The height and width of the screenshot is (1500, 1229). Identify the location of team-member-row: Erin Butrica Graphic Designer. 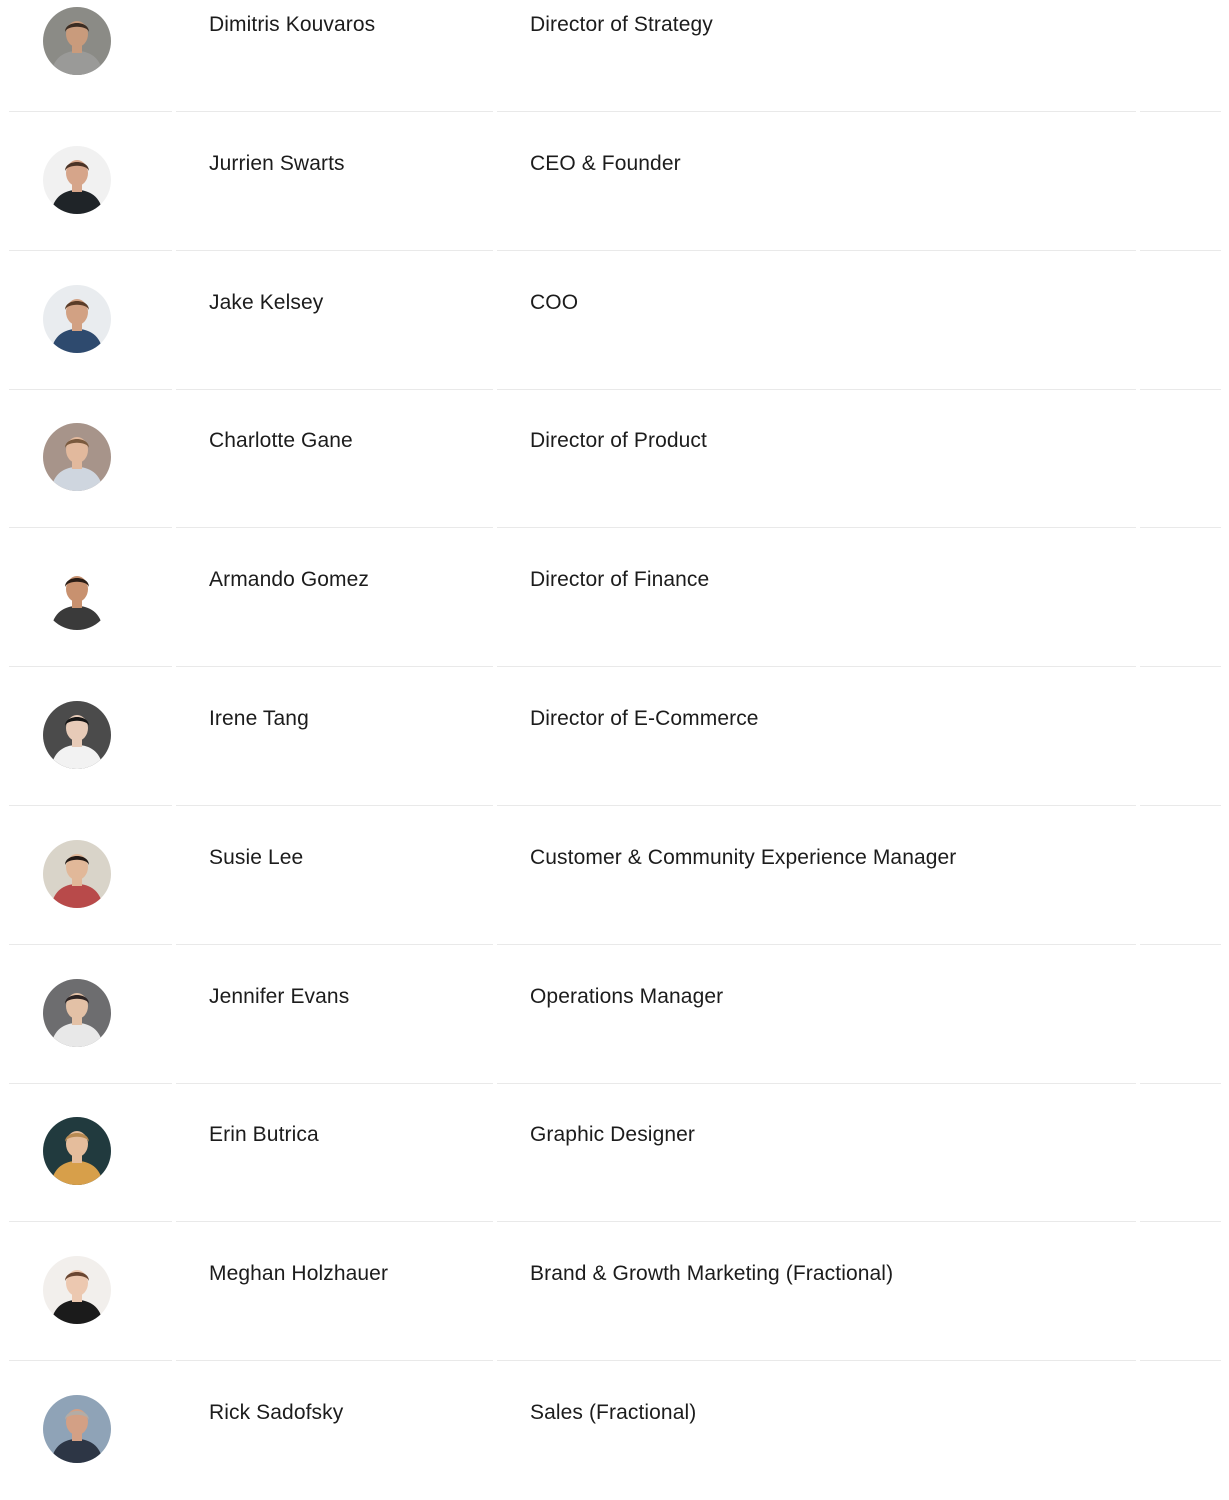
(614, 1152).